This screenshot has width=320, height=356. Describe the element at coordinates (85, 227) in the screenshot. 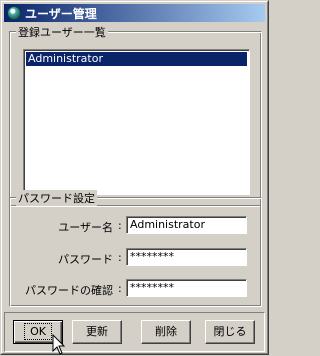

I see `username-label: ユーザー名` at that location.